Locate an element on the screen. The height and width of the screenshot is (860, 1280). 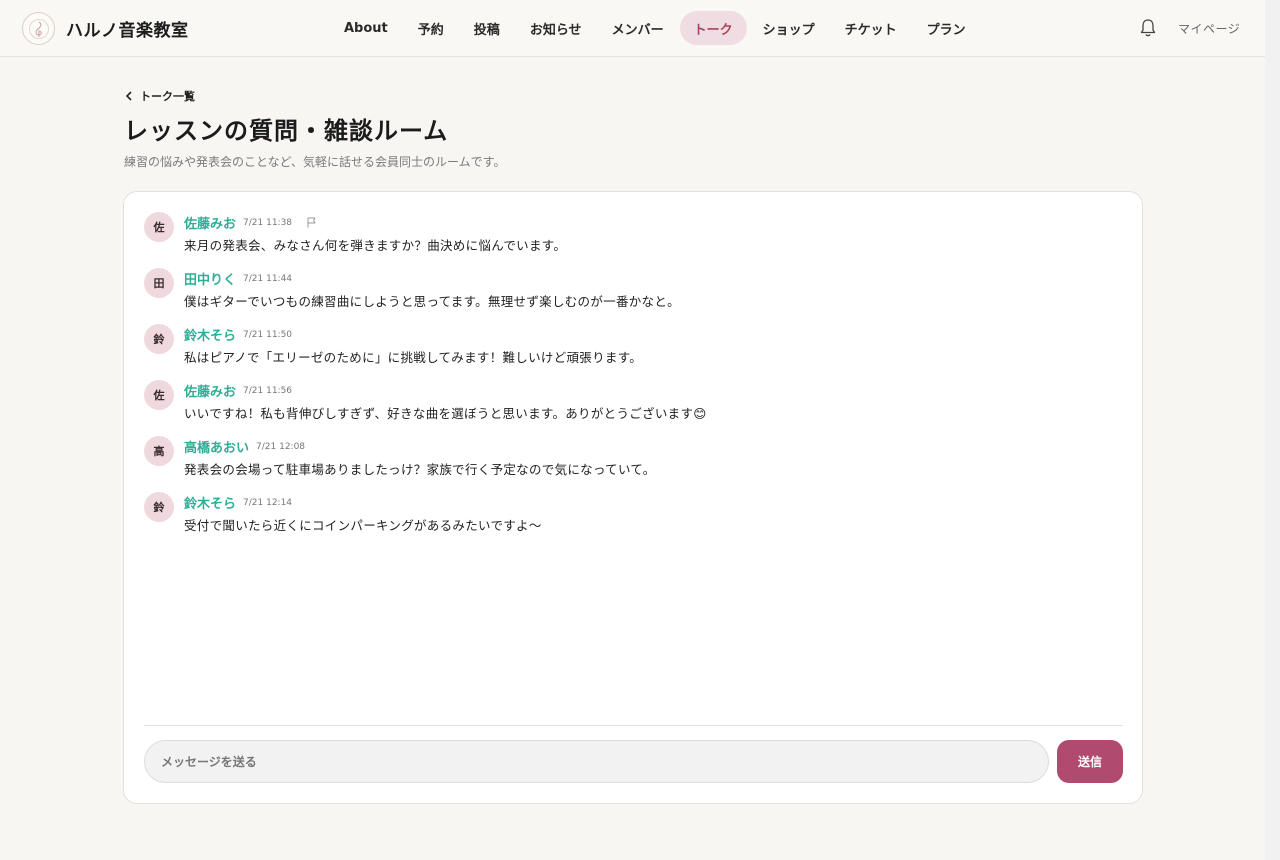
avatar: 高 is located at coordinates (159, 451).